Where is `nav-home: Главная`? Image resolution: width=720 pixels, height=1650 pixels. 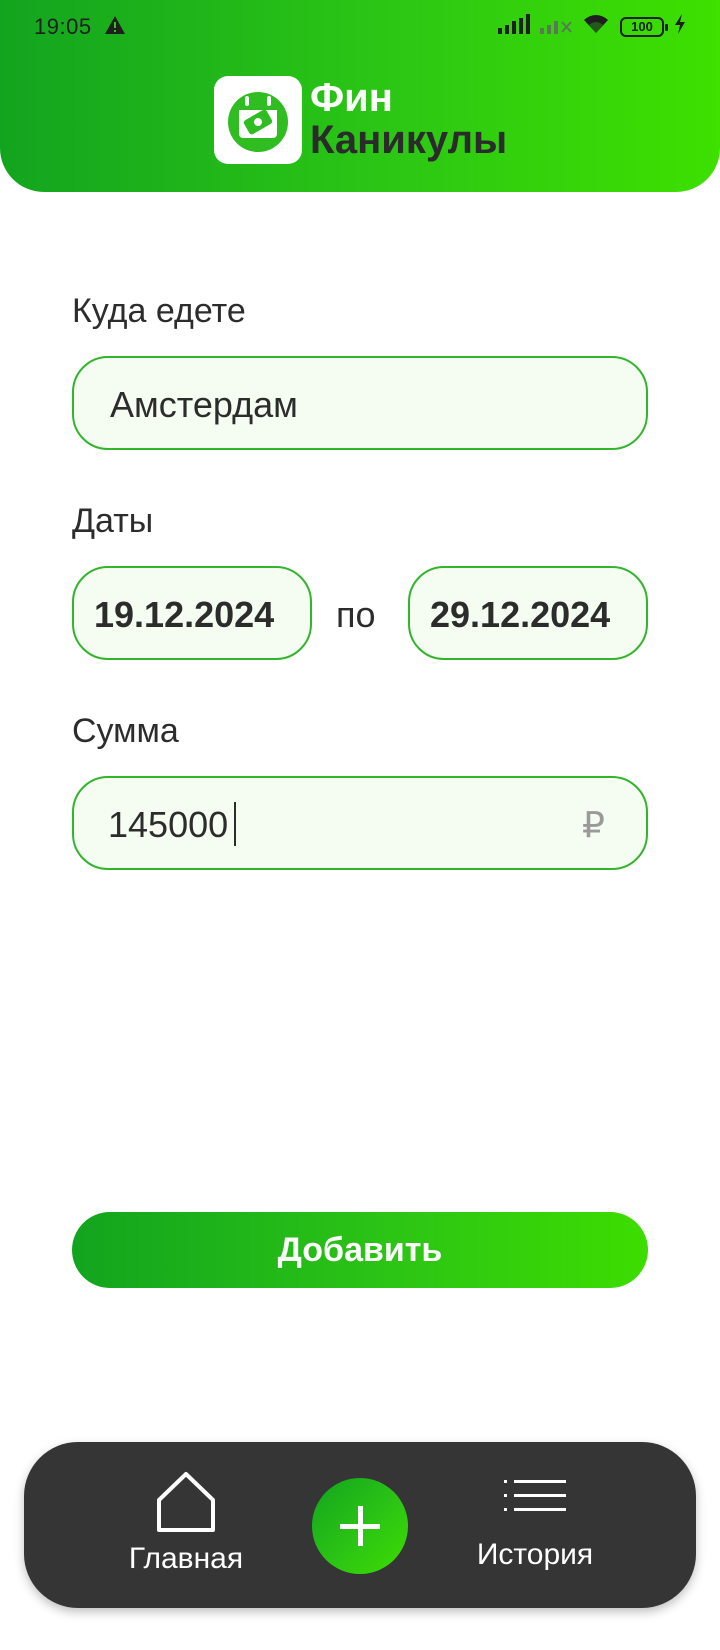 nav-home: Главная is located at coordinates (186, 1523).